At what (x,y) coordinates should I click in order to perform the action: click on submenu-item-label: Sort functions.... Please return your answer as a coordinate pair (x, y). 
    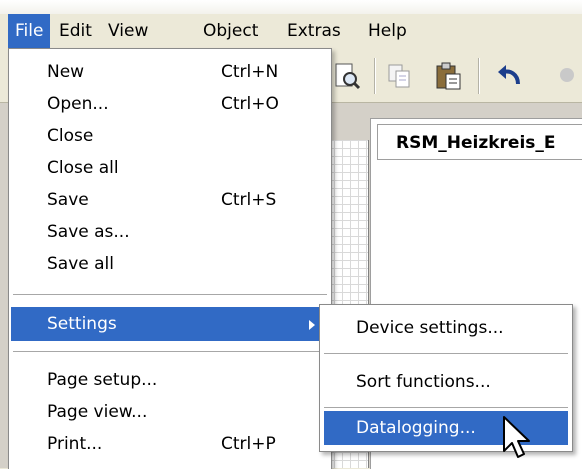
    Looking at the image, I should click on (423, 382).